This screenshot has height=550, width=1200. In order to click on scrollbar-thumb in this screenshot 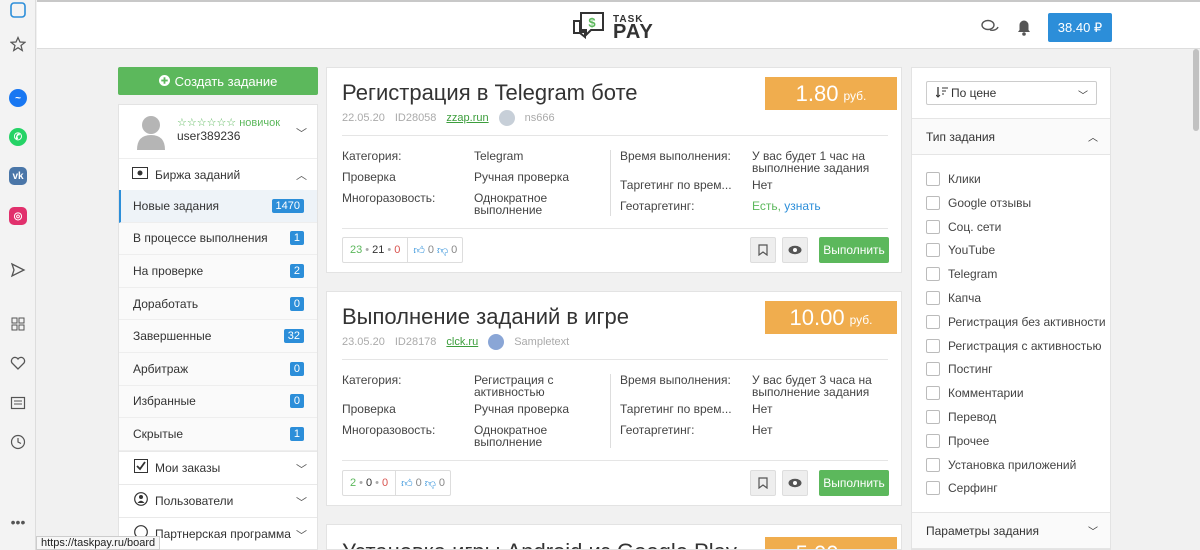, I will do `click(1196, 90)`.